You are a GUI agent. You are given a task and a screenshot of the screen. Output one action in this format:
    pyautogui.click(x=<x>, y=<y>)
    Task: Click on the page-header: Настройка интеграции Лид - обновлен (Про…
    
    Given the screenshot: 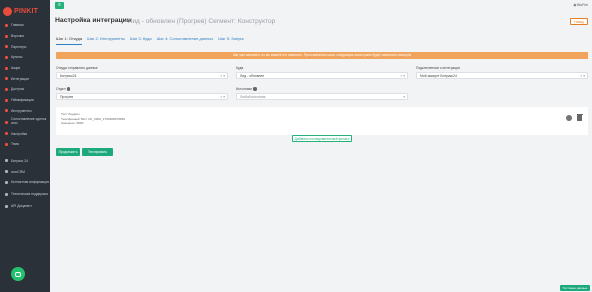 What is the action you would take?
    pyautogui.click(x=321, y=22)
    